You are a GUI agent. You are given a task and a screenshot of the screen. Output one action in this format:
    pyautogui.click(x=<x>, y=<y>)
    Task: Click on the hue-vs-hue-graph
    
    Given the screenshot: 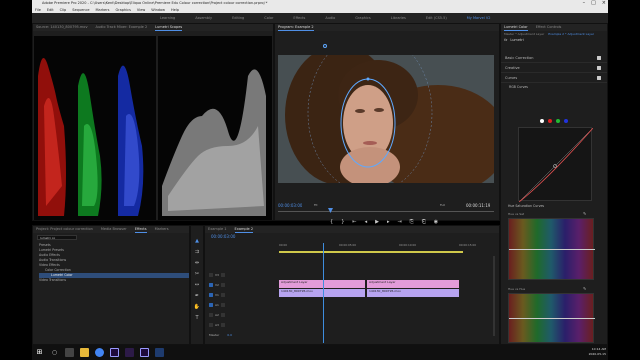 What is the action you would take?
    pyautogui.click(x=551, y=318)
    